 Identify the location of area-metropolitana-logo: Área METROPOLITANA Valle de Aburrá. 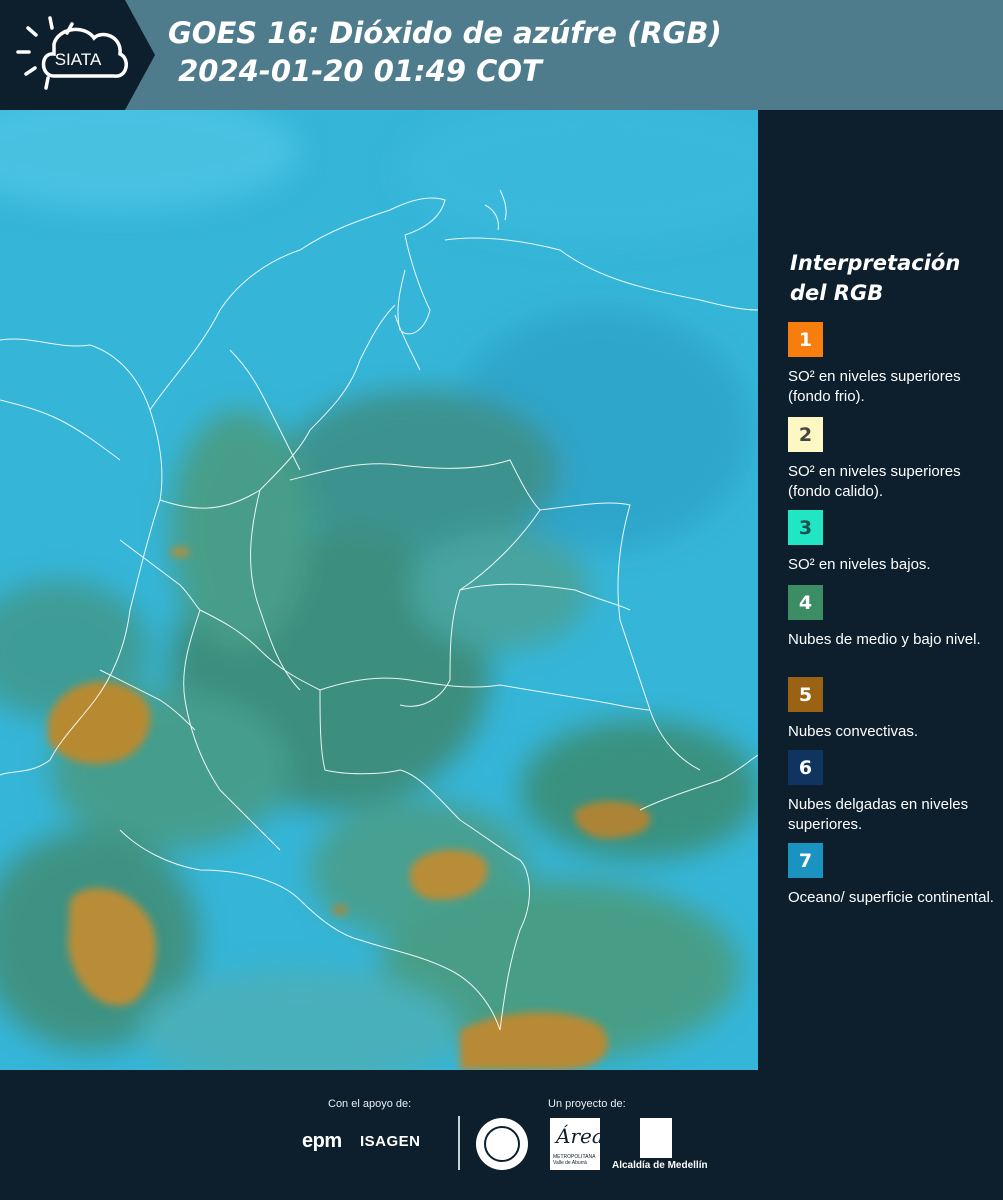
(577, 1144).